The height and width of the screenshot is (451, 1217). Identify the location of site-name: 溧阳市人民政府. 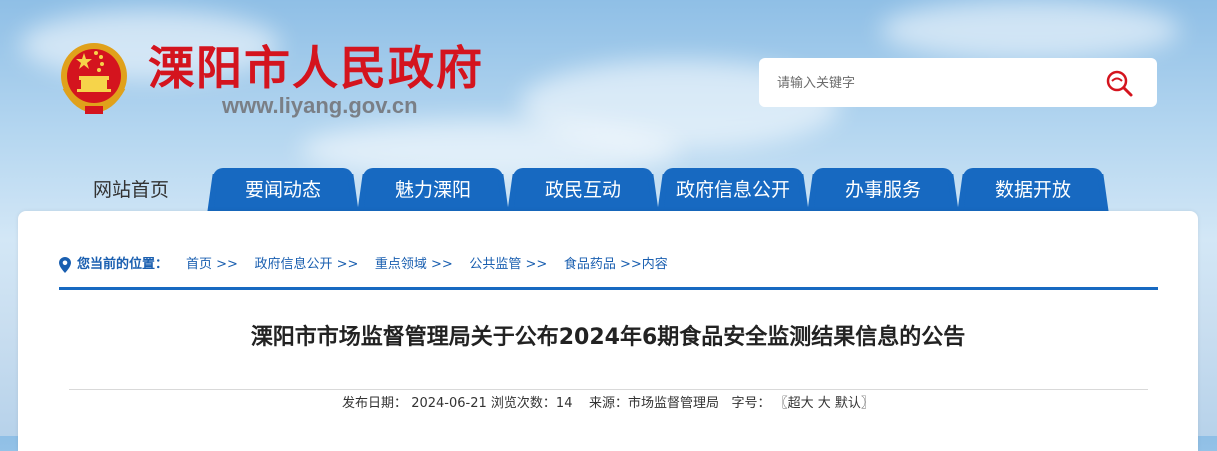
(316, 68).